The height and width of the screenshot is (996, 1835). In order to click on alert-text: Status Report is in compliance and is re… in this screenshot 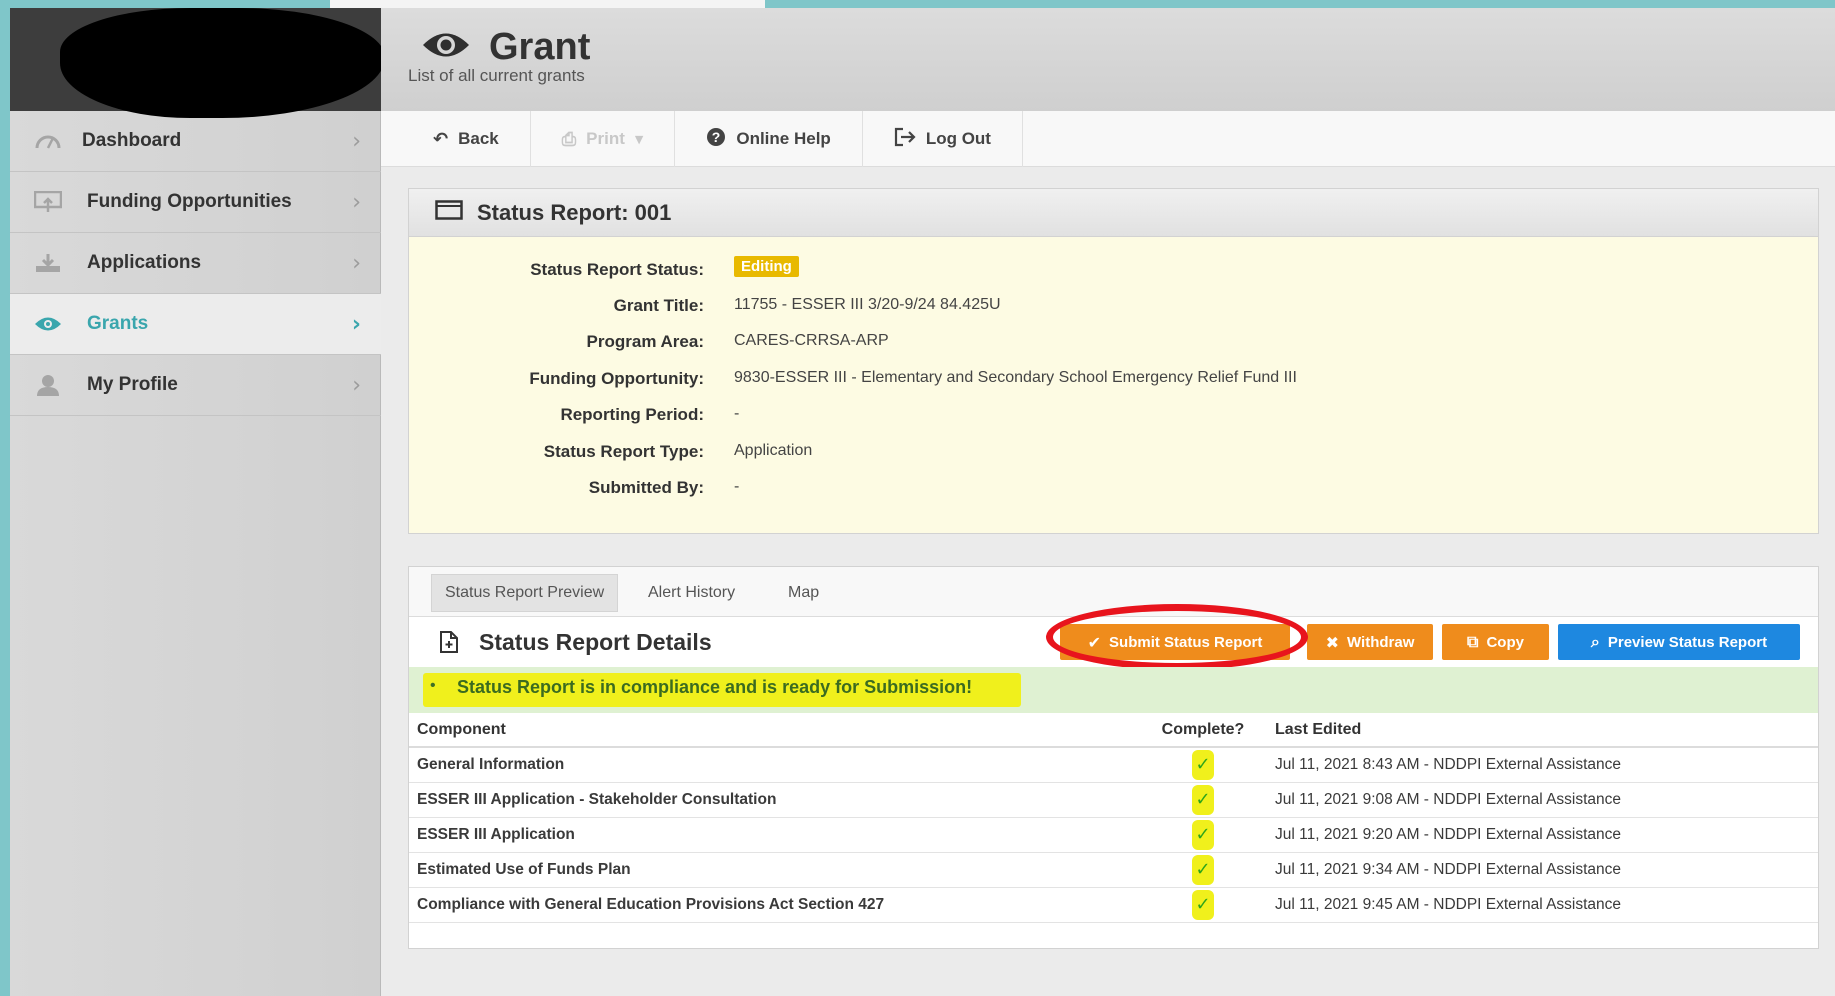, I will do `click(715, 687)`.